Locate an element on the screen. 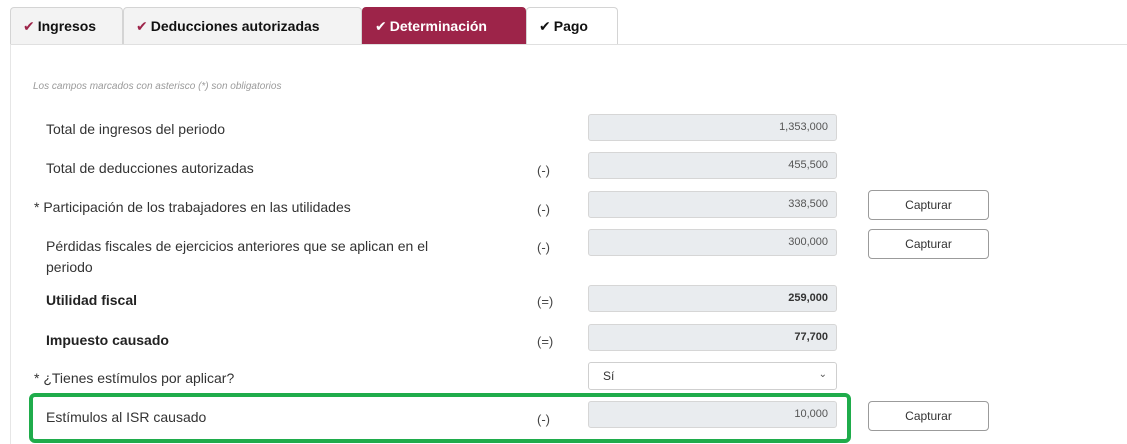  tab-determinacion: ✔ Determinación is located at coordinates (444, 25).